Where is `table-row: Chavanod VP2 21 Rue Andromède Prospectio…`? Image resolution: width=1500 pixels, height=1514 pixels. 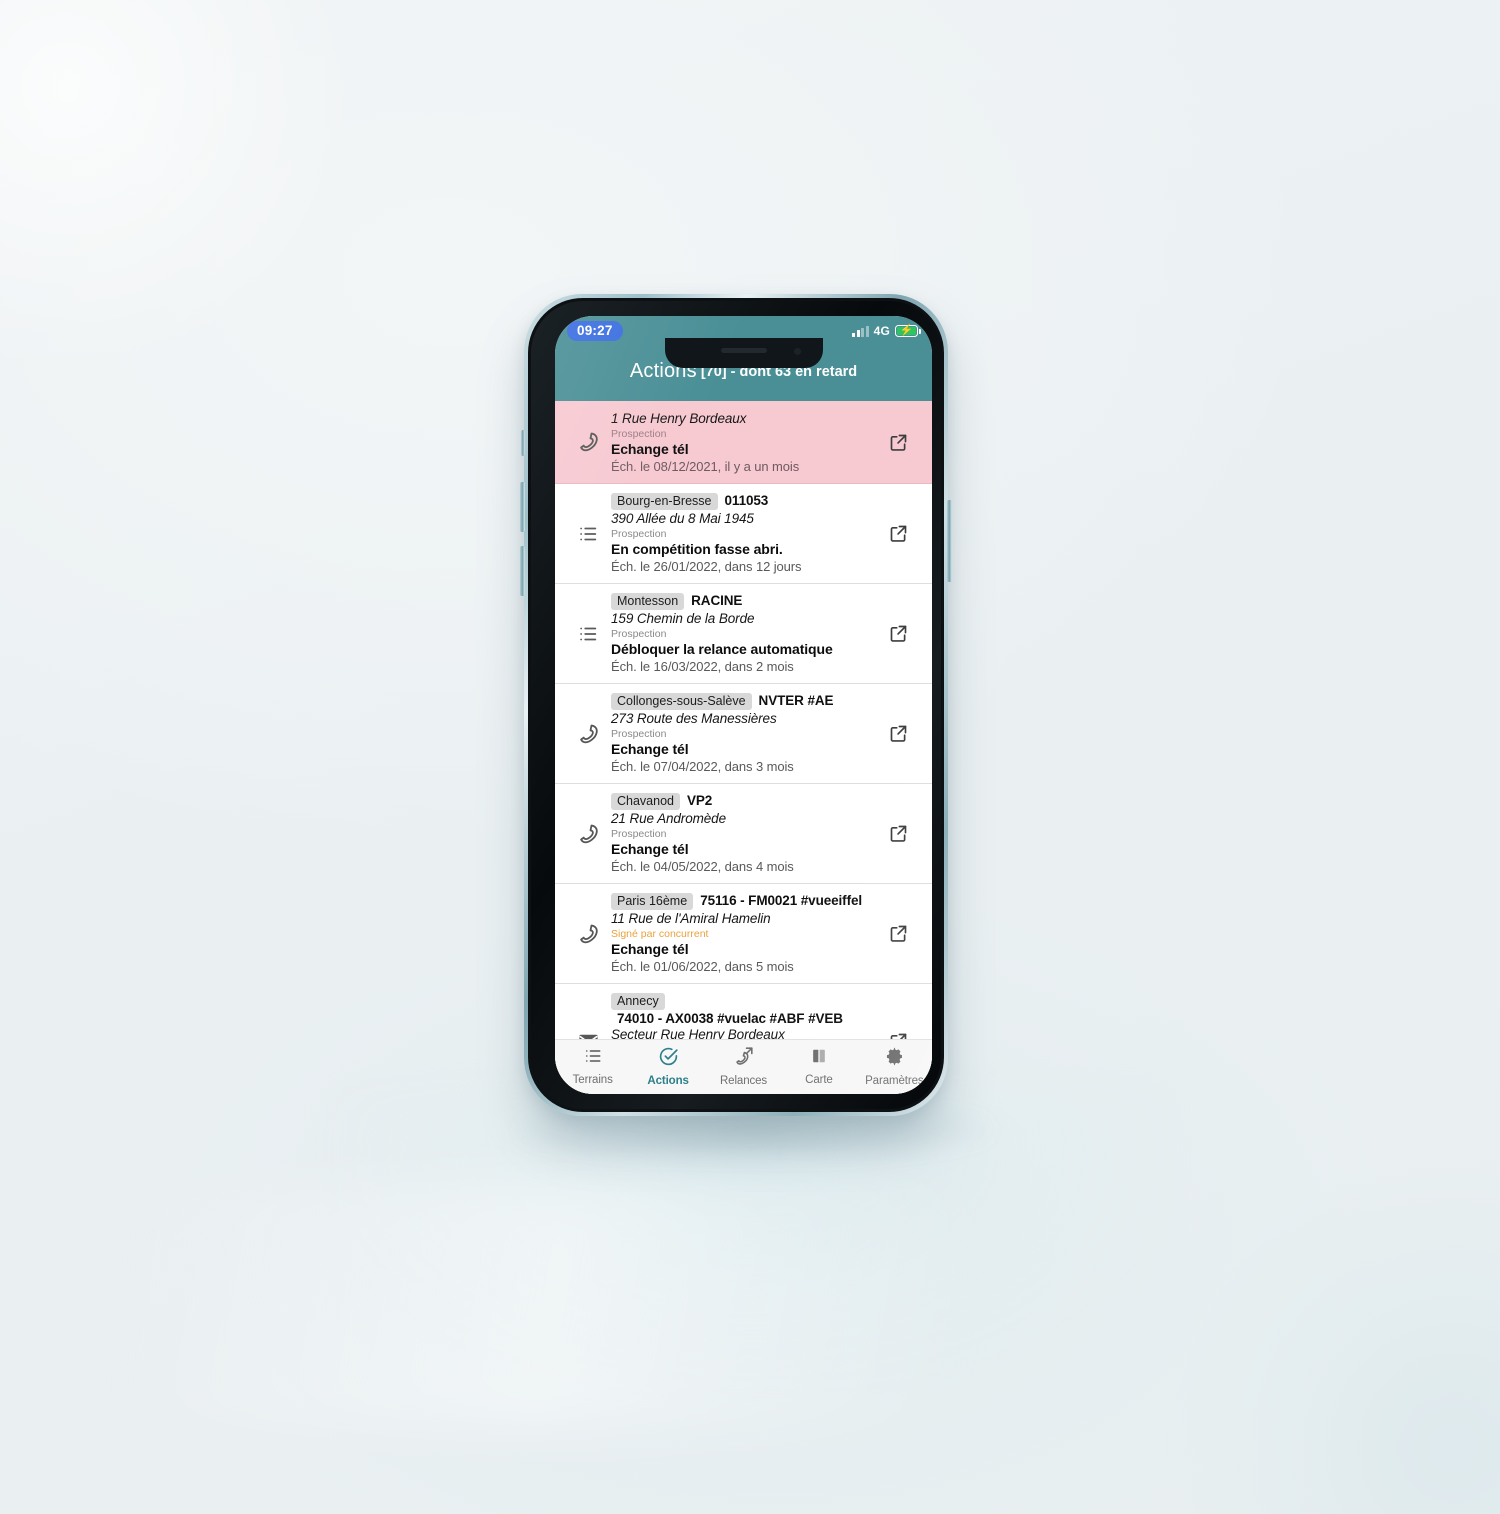 table-row: Chavanod VP2 21 Rue Andromède Prospectio… is located at coordinates (743, 834).